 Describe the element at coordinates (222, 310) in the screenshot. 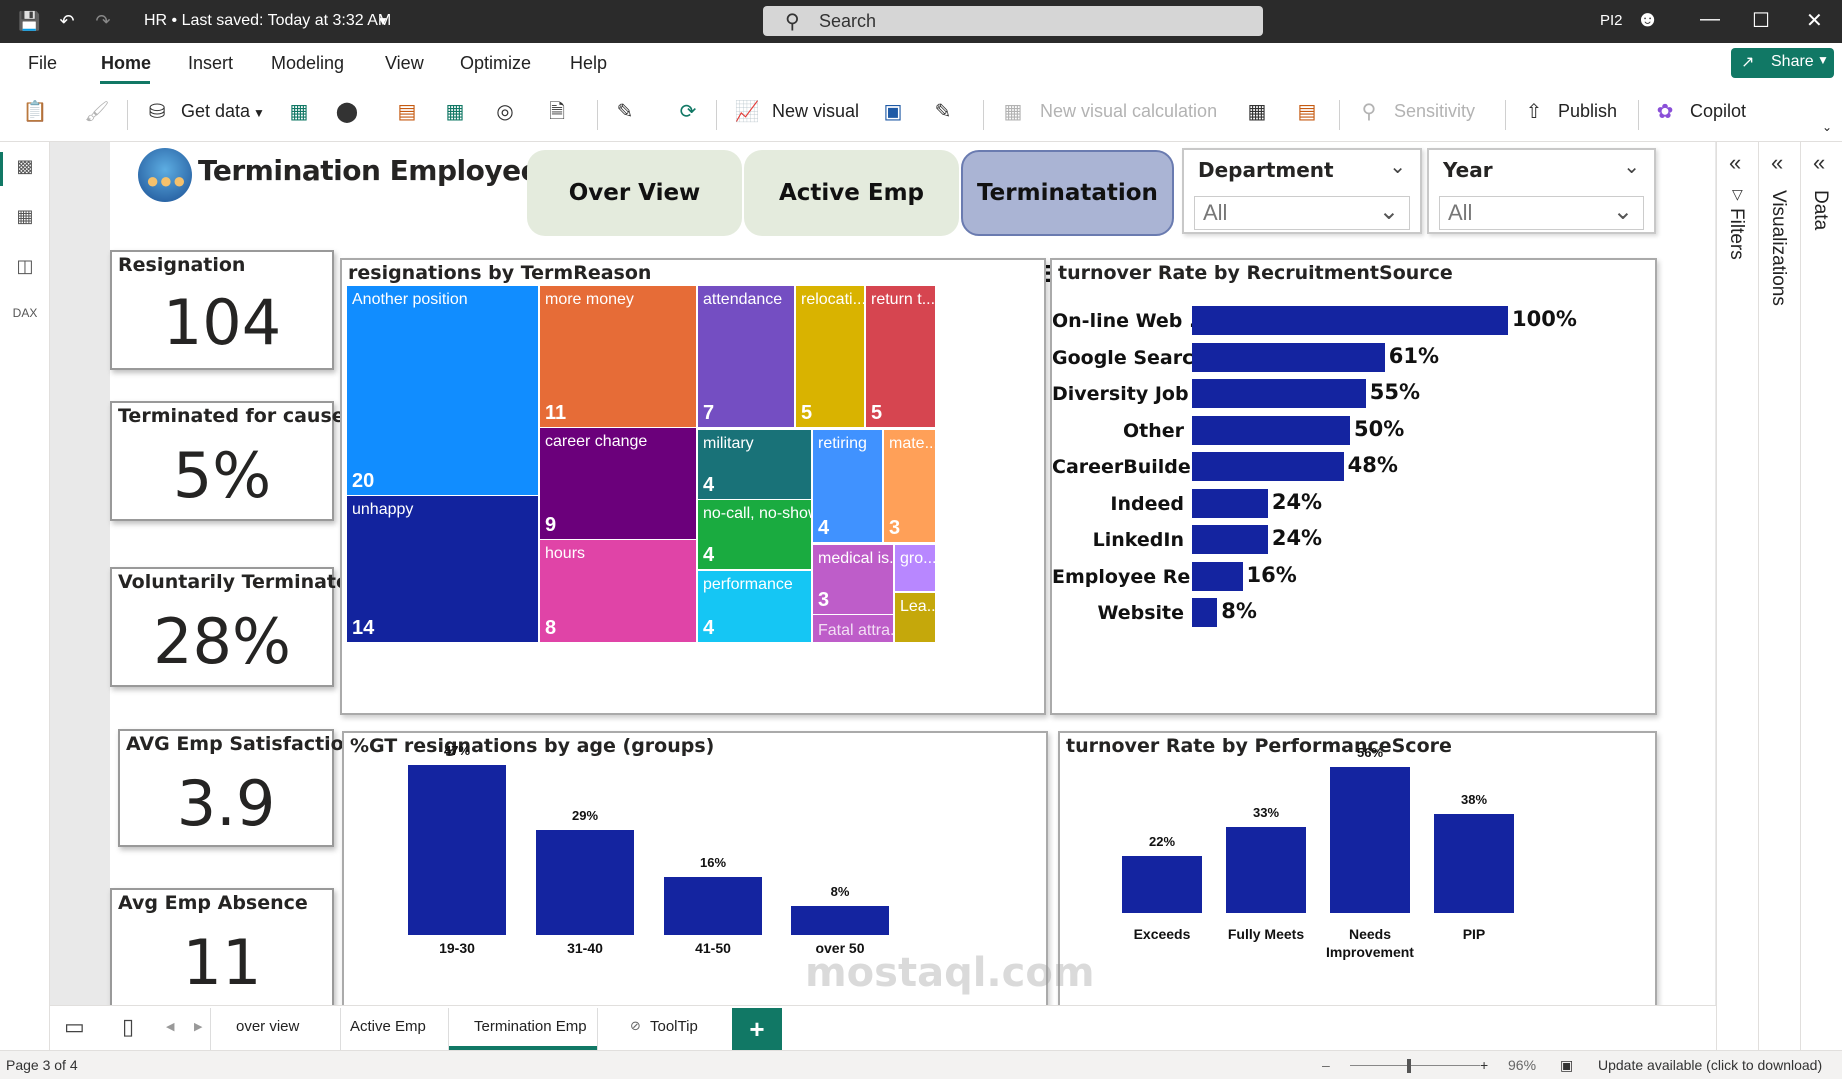

I see `kpi-card-resignation: Resignation 104` at that location.